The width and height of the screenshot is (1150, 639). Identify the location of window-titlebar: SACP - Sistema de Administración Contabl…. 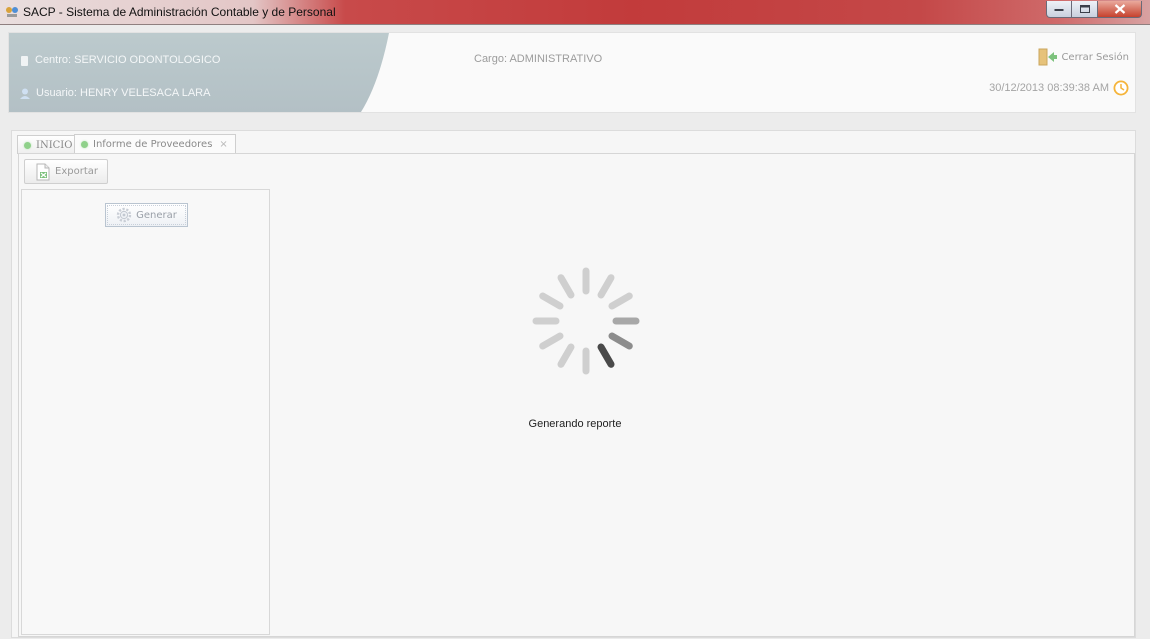
(575, 12).